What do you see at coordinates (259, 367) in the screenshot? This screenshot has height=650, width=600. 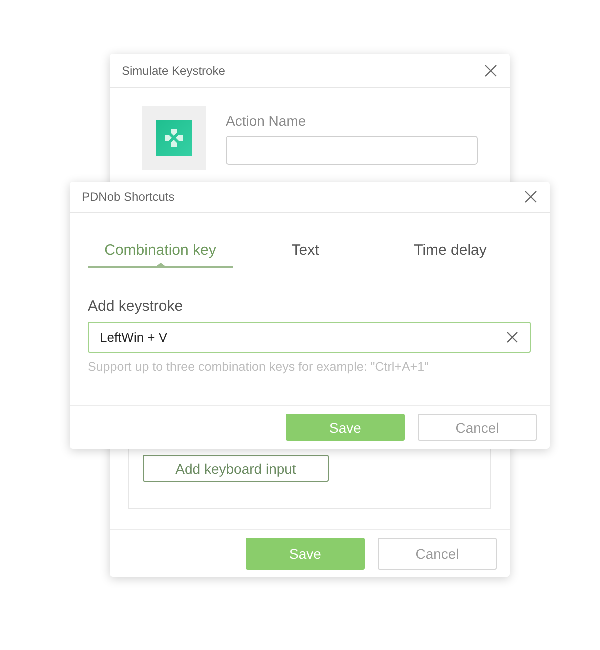 I see `help-text: Support up to three combination keys for example: "Ctrl+A+1"` at bounding box center [259, 367].